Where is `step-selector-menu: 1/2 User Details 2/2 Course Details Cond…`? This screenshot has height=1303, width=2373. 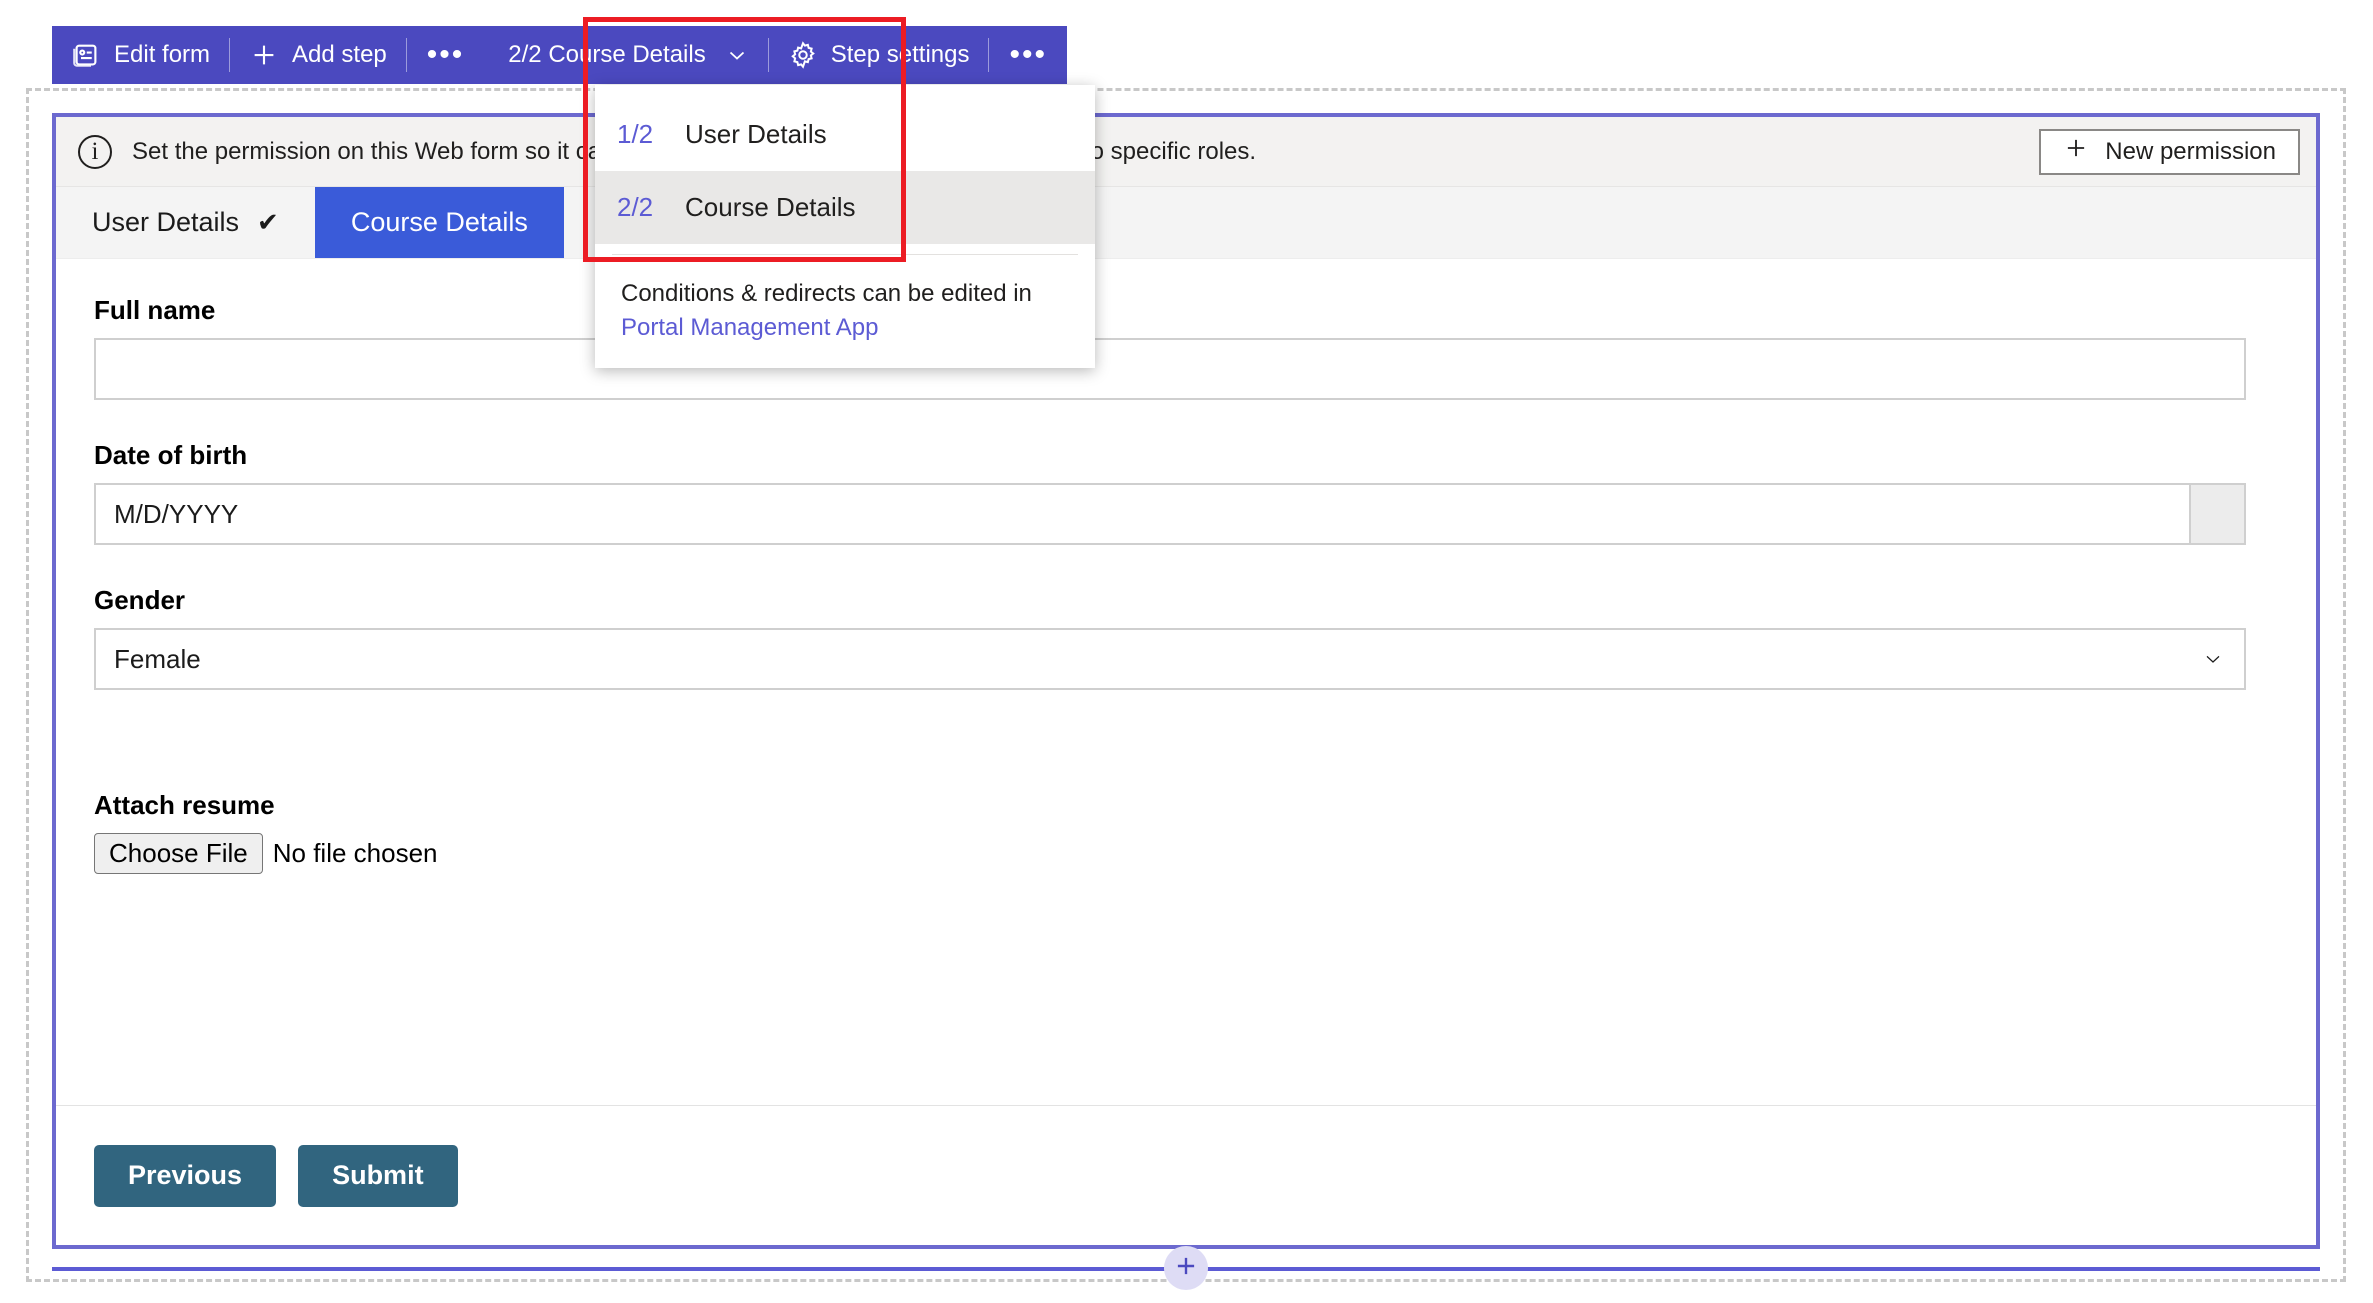
step-selector-menu: 1/2 User Details 2/2 Course Details Cond… is located at coordinates (845, 227).